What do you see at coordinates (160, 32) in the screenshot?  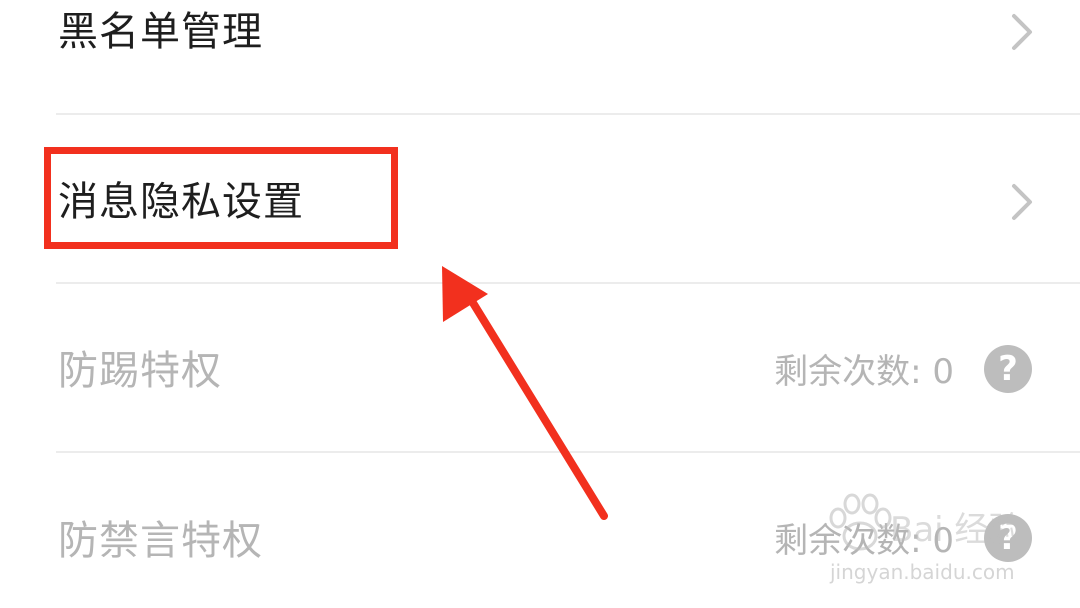 I see `blacklist-management-label: 黑名单管理` at bounding box center [160, 32].